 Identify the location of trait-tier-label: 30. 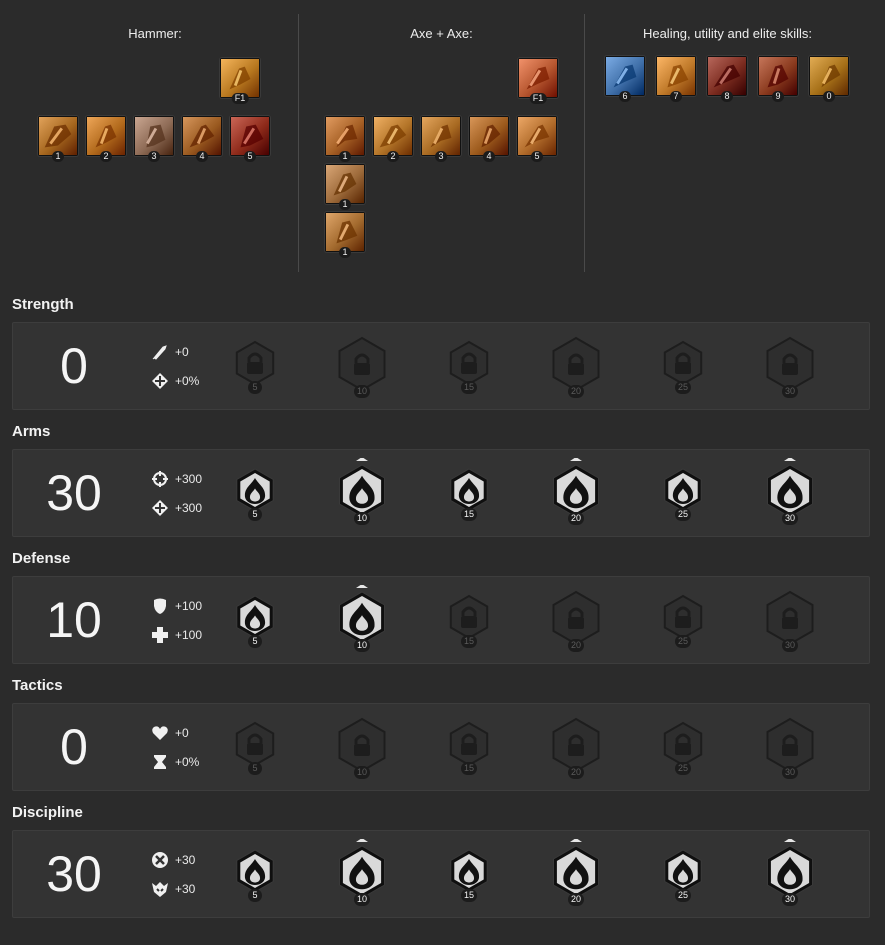
(790, 645).